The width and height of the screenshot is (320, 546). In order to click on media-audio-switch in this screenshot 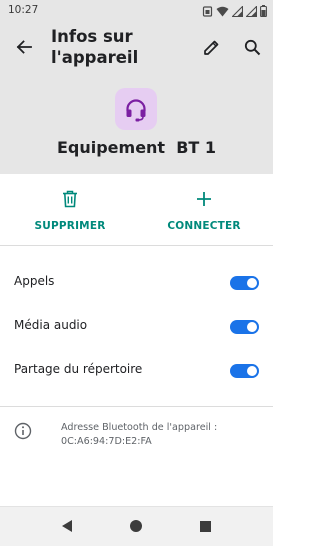, I will do `click(244, 327)`.